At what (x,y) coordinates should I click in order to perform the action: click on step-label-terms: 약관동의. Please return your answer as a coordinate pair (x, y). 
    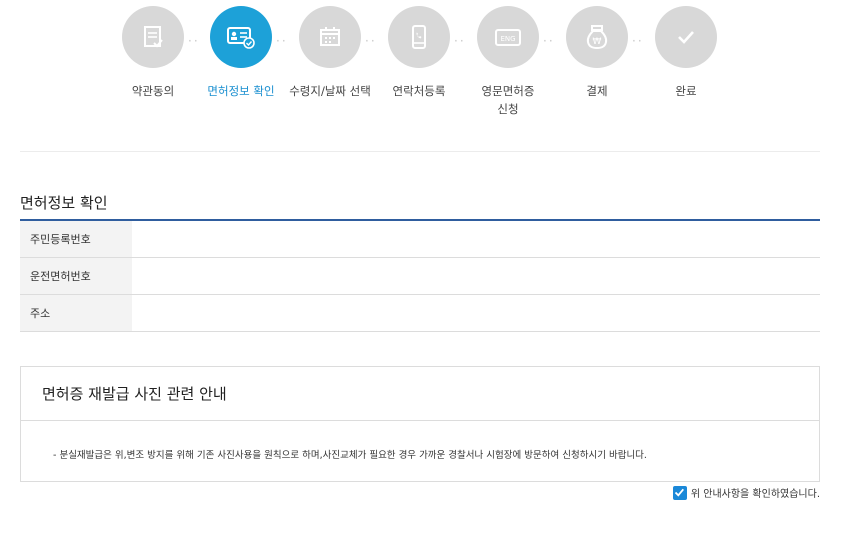
    Looking at the image, I should click on (153, 91).